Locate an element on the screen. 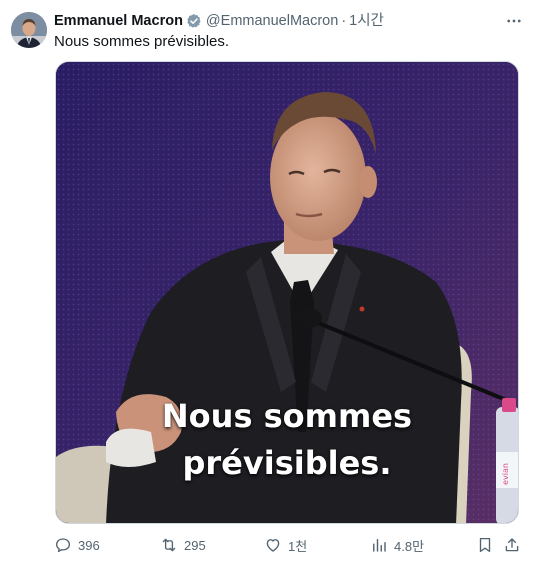 Image resolution: width=535 pixels, height=567 pixels. views-button: 4.8만 is located at coordinates (397, 545).